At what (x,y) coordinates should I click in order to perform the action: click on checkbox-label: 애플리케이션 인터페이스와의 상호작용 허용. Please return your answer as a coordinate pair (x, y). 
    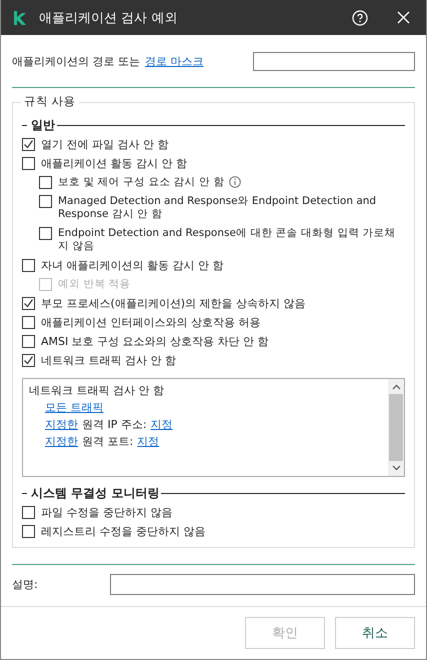
    Looking at the image, I should click on (150, 322).